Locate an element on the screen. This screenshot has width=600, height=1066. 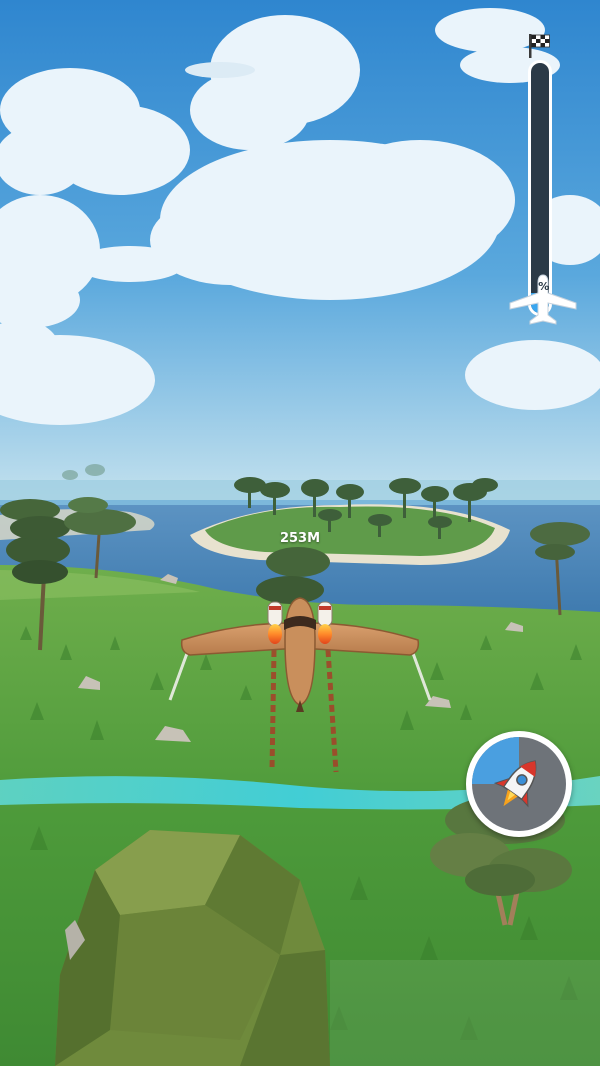
level-progress-bar: 8% is located at coordinates (543, 180).